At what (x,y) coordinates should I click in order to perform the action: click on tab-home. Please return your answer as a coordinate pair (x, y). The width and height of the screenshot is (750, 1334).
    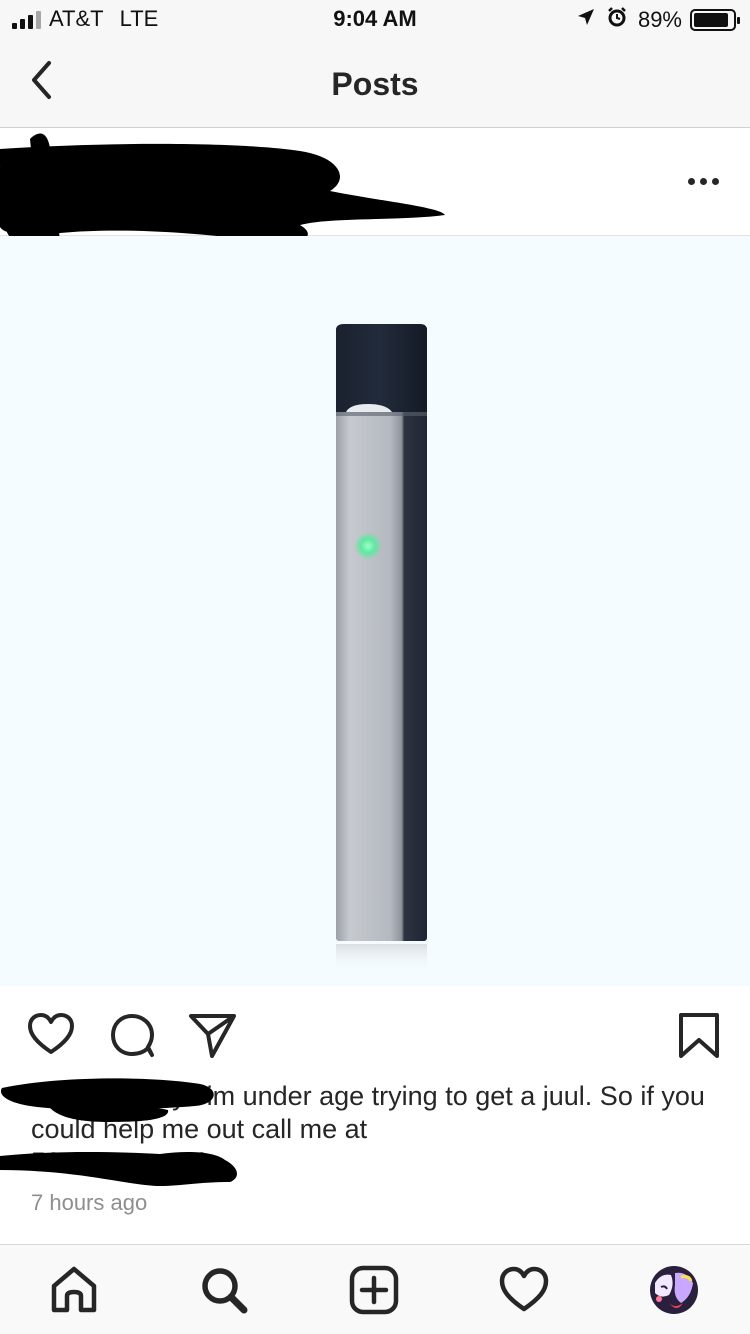
    Looking at the image, I should click on (74, 1290).